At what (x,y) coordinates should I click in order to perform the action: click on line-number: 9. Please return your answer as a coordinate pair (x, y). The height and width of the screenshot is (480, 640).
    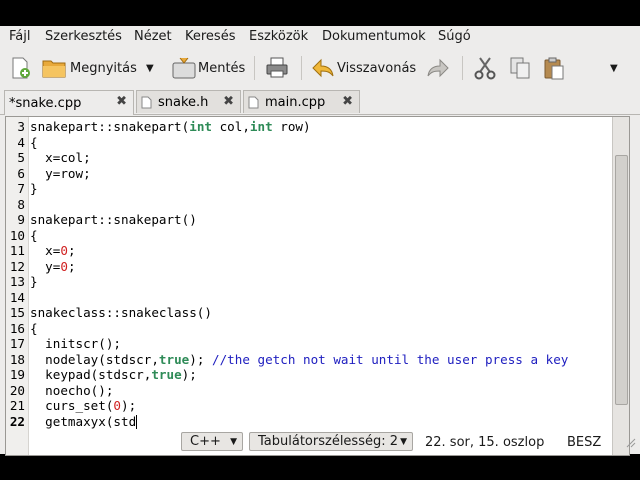
    Looking at the image, I should click on (21, 219).